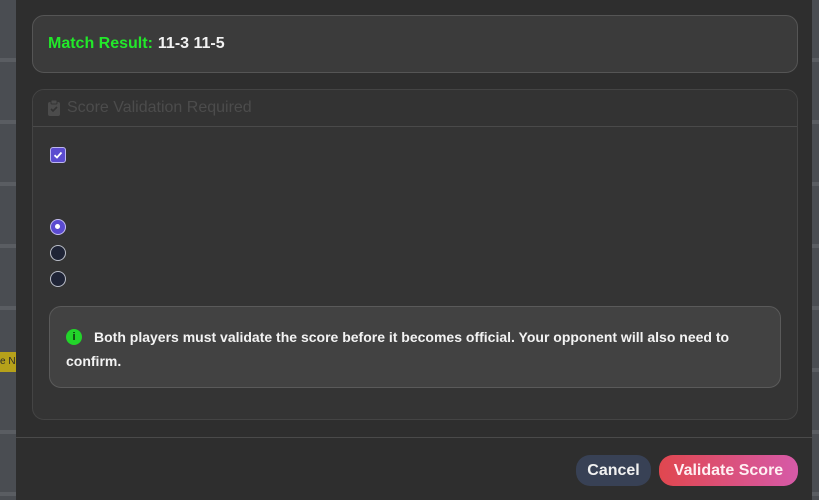 The height and width of the screenshot is (500, 819). I want to click on match-result-score: 11-3 11-5, so click(191, 43).